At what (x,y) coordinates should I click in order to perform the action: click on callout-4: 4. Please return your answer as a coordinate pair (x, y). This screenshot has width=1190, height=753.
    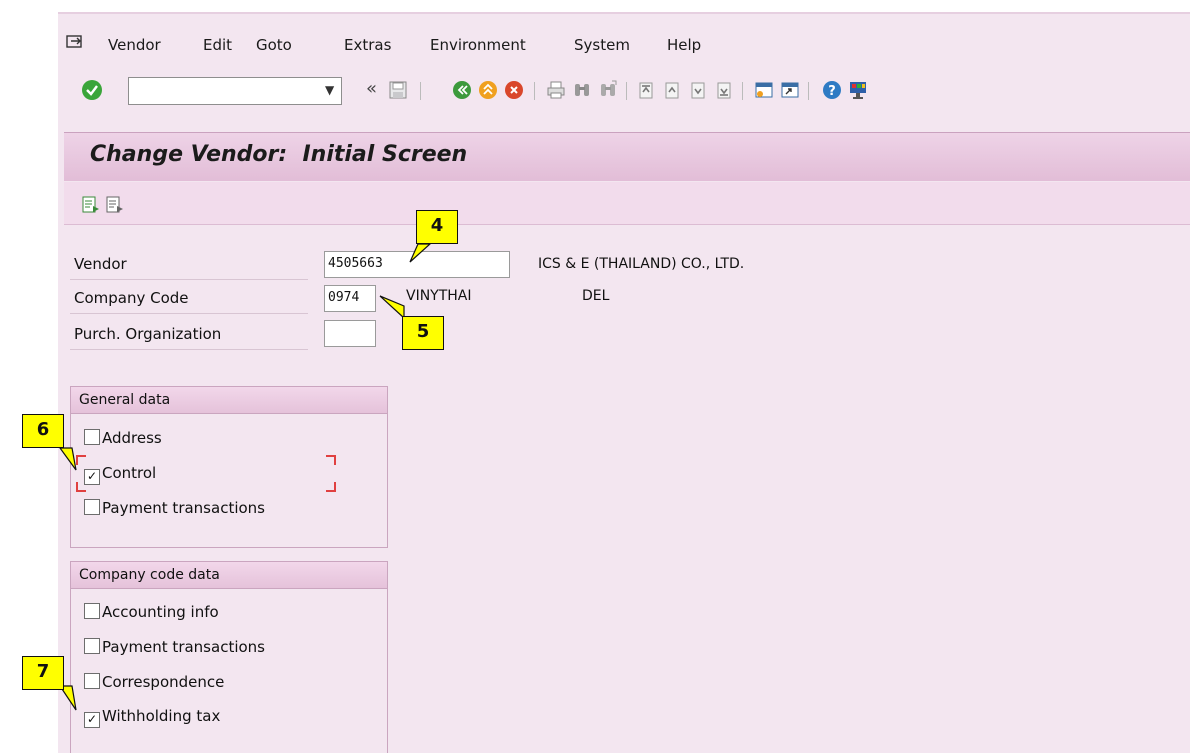
    Looking at the image, I should click on (437, 227).